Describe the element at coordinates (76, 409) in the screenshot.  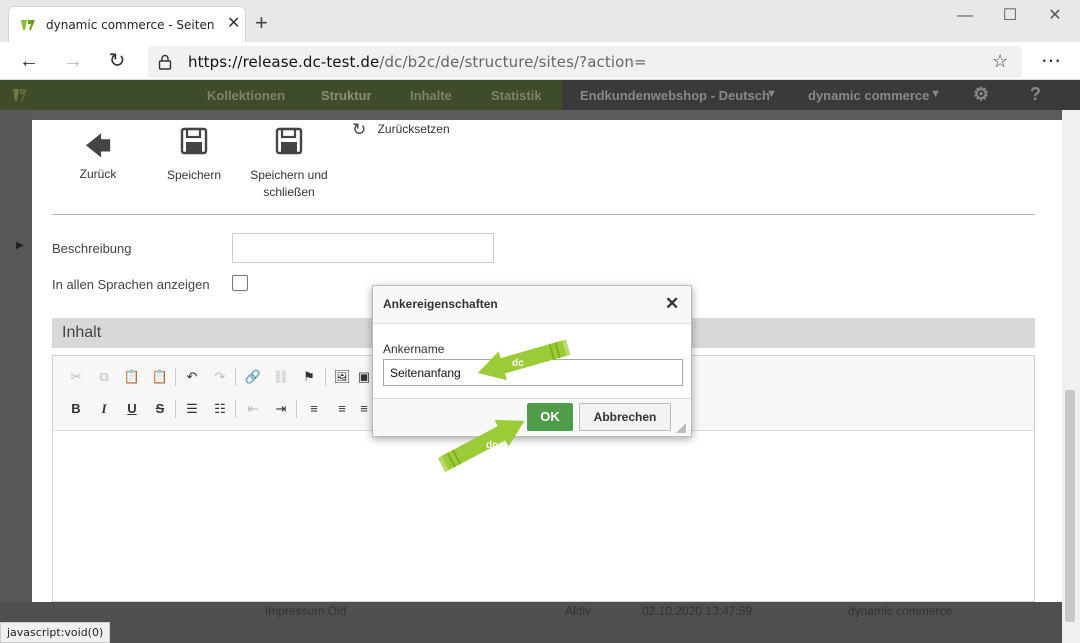
I see `bold-icon: B` at that location.